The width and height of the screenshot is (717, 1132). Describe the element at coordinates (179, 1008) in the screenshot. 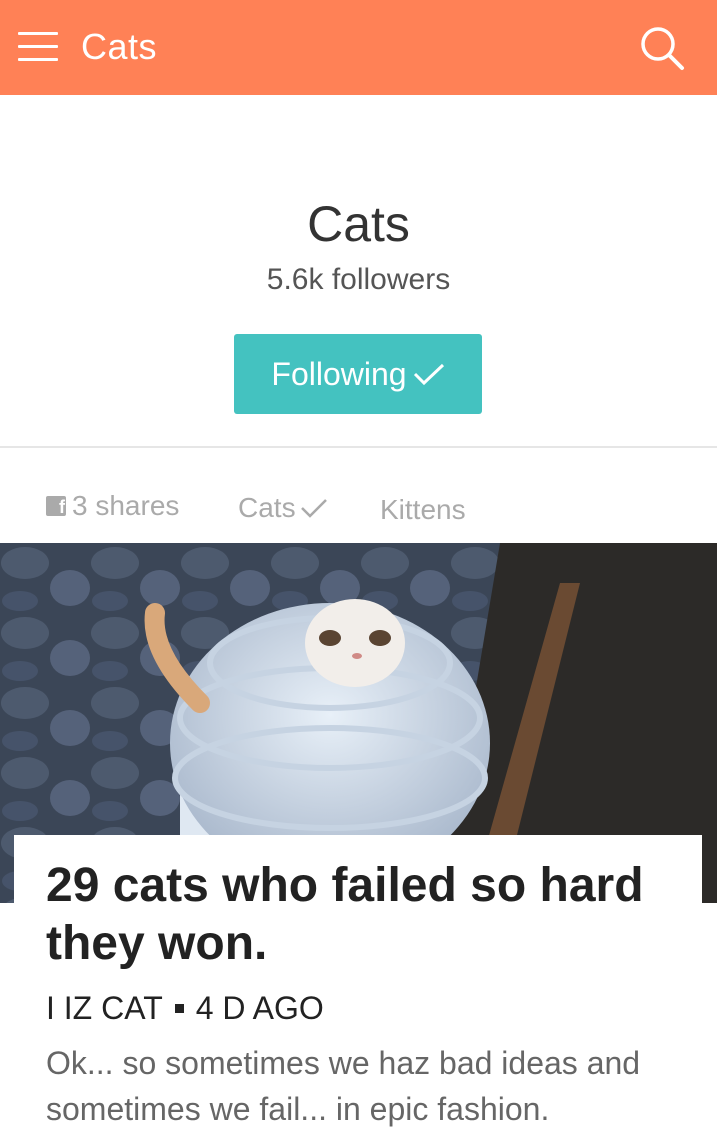

I see `separator-dot` at that location.